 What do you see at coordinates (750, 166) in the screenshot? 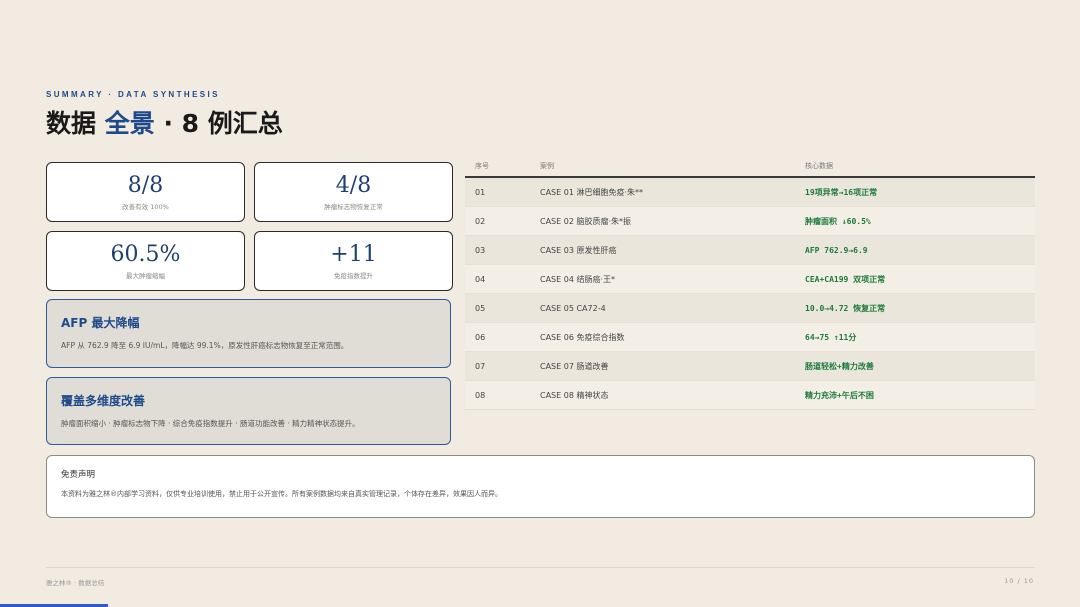
I see `table-header: 序号 案例 核心数据` at bounding box center [750, 166].